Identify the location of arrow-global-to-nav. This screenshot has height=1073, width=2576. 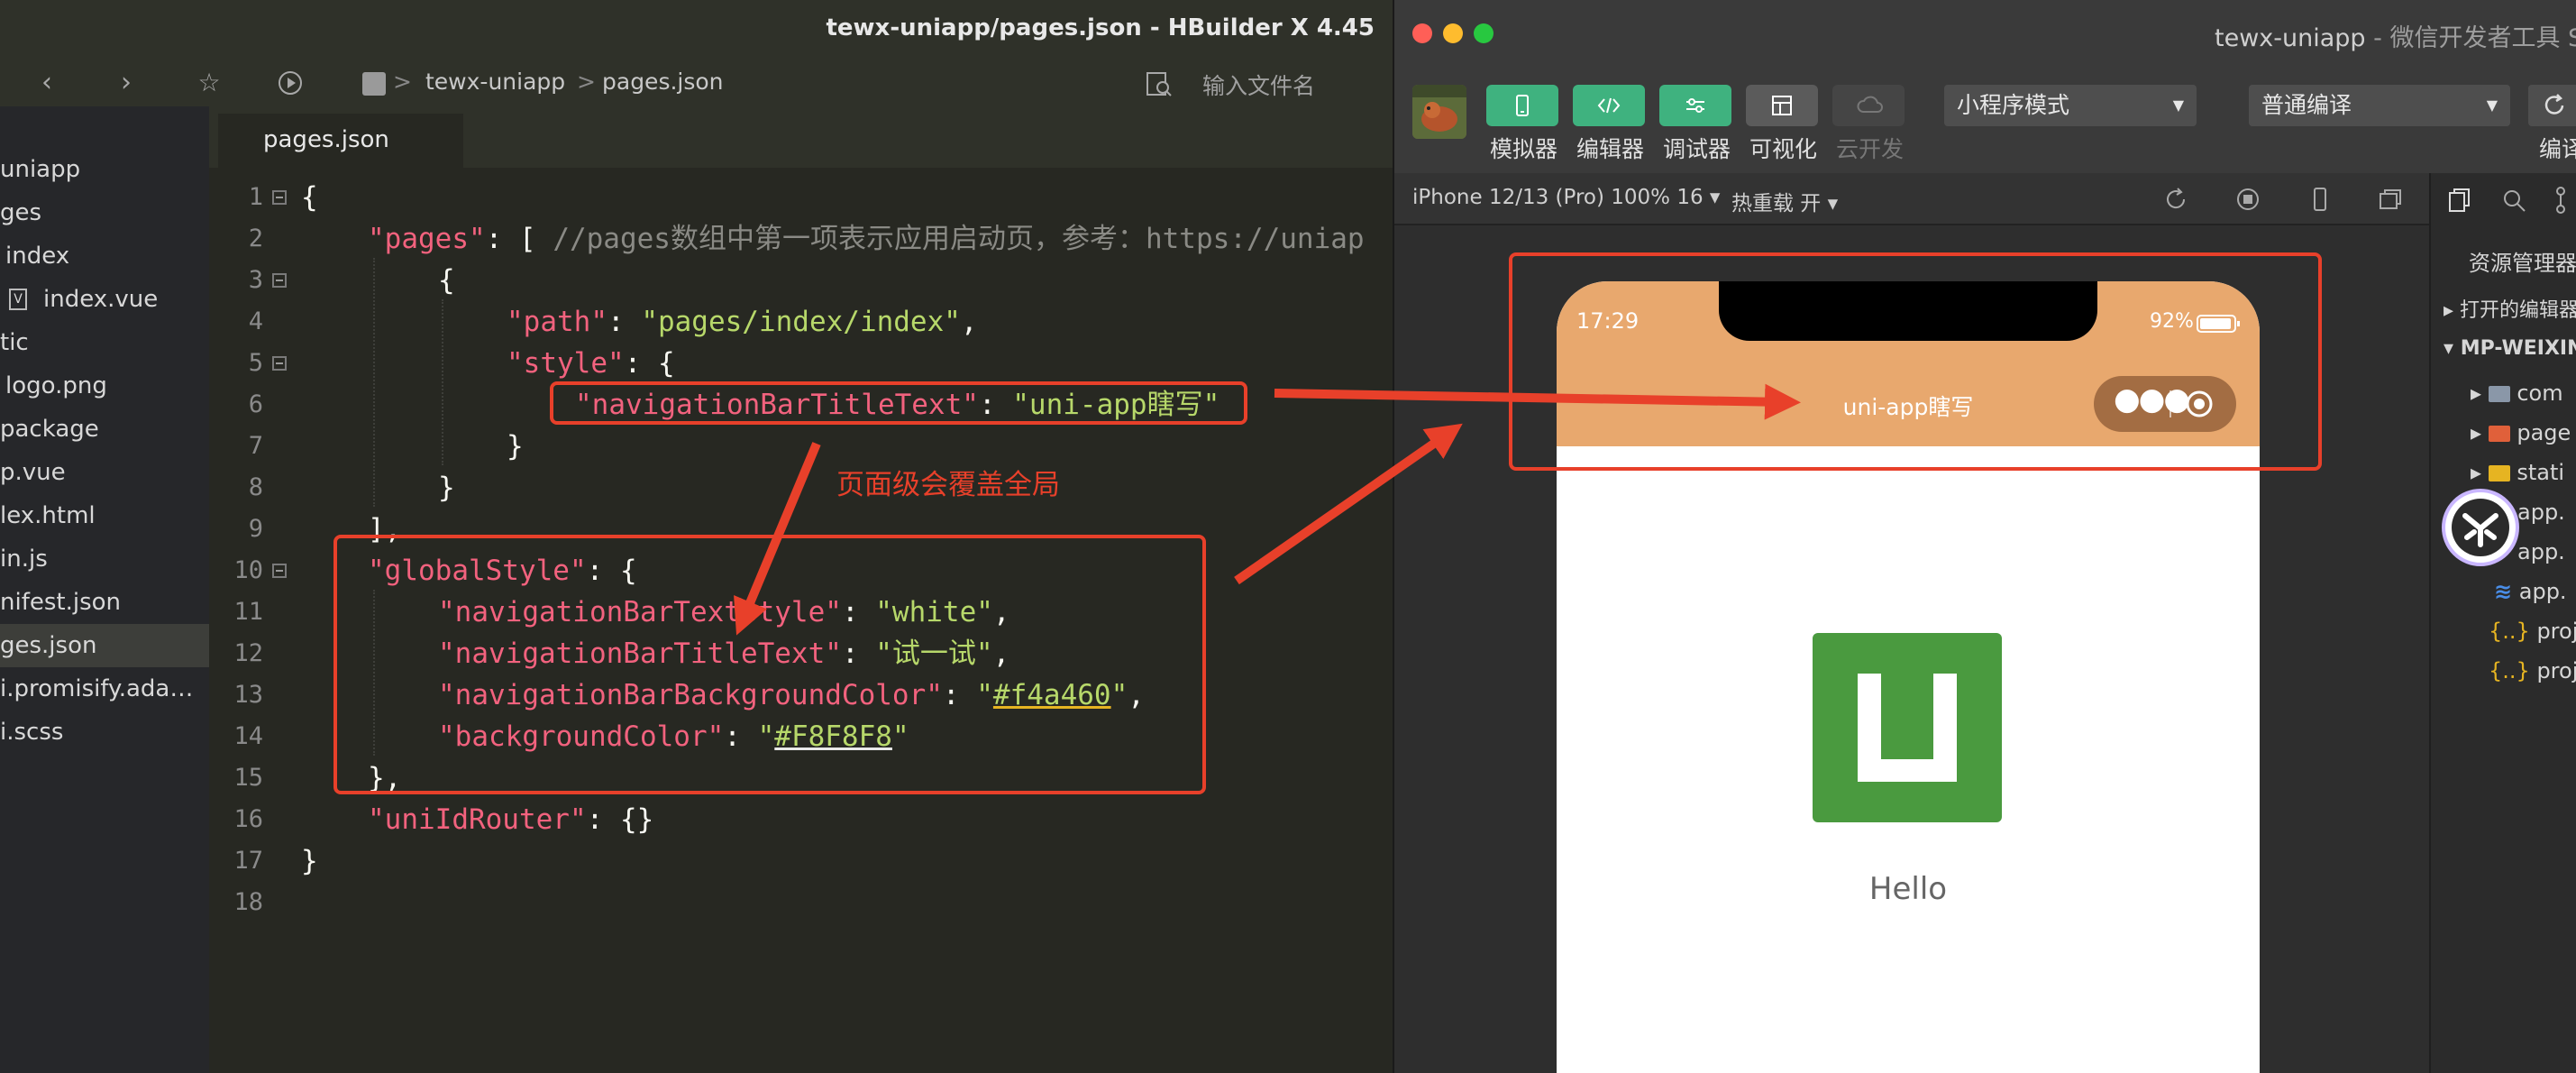
(1348, 504).